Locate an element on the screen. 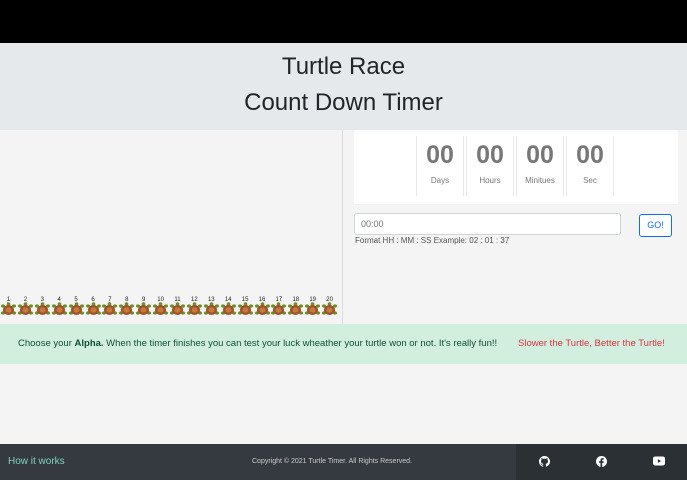 The height and width of the screenshot is (480, 687). turtle-17: 17 is located at coordinates (278, 308).